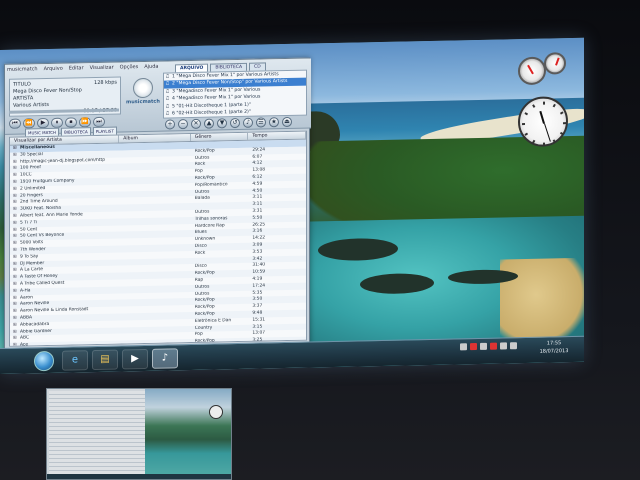 The image size is (640, 480). What do you see at coordinates (57, 122) in the screenshot?
I see `pause-button: ⏸` at bounding box center [57, 122].